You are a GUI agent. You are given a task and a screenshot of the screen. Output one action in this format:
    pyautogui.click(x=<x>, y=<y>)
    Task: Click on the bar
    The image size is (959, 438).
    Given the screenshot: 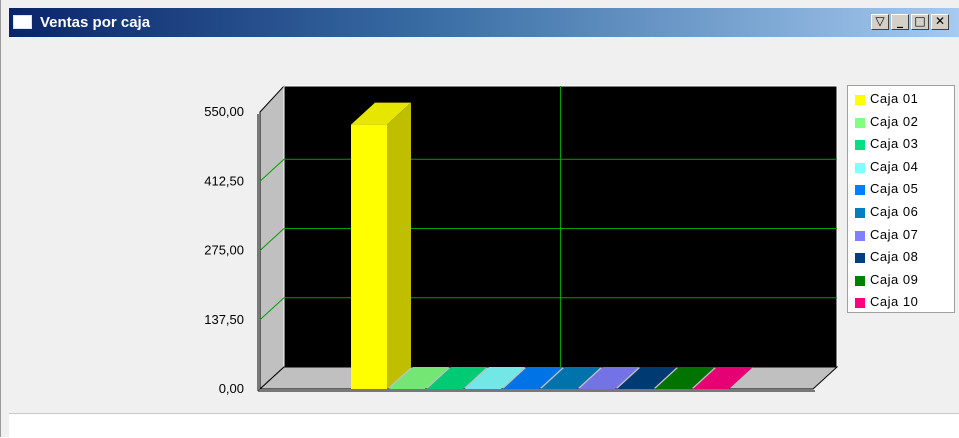 What is the action you would take?
    pyautogui.click(x=369, y=256)
    